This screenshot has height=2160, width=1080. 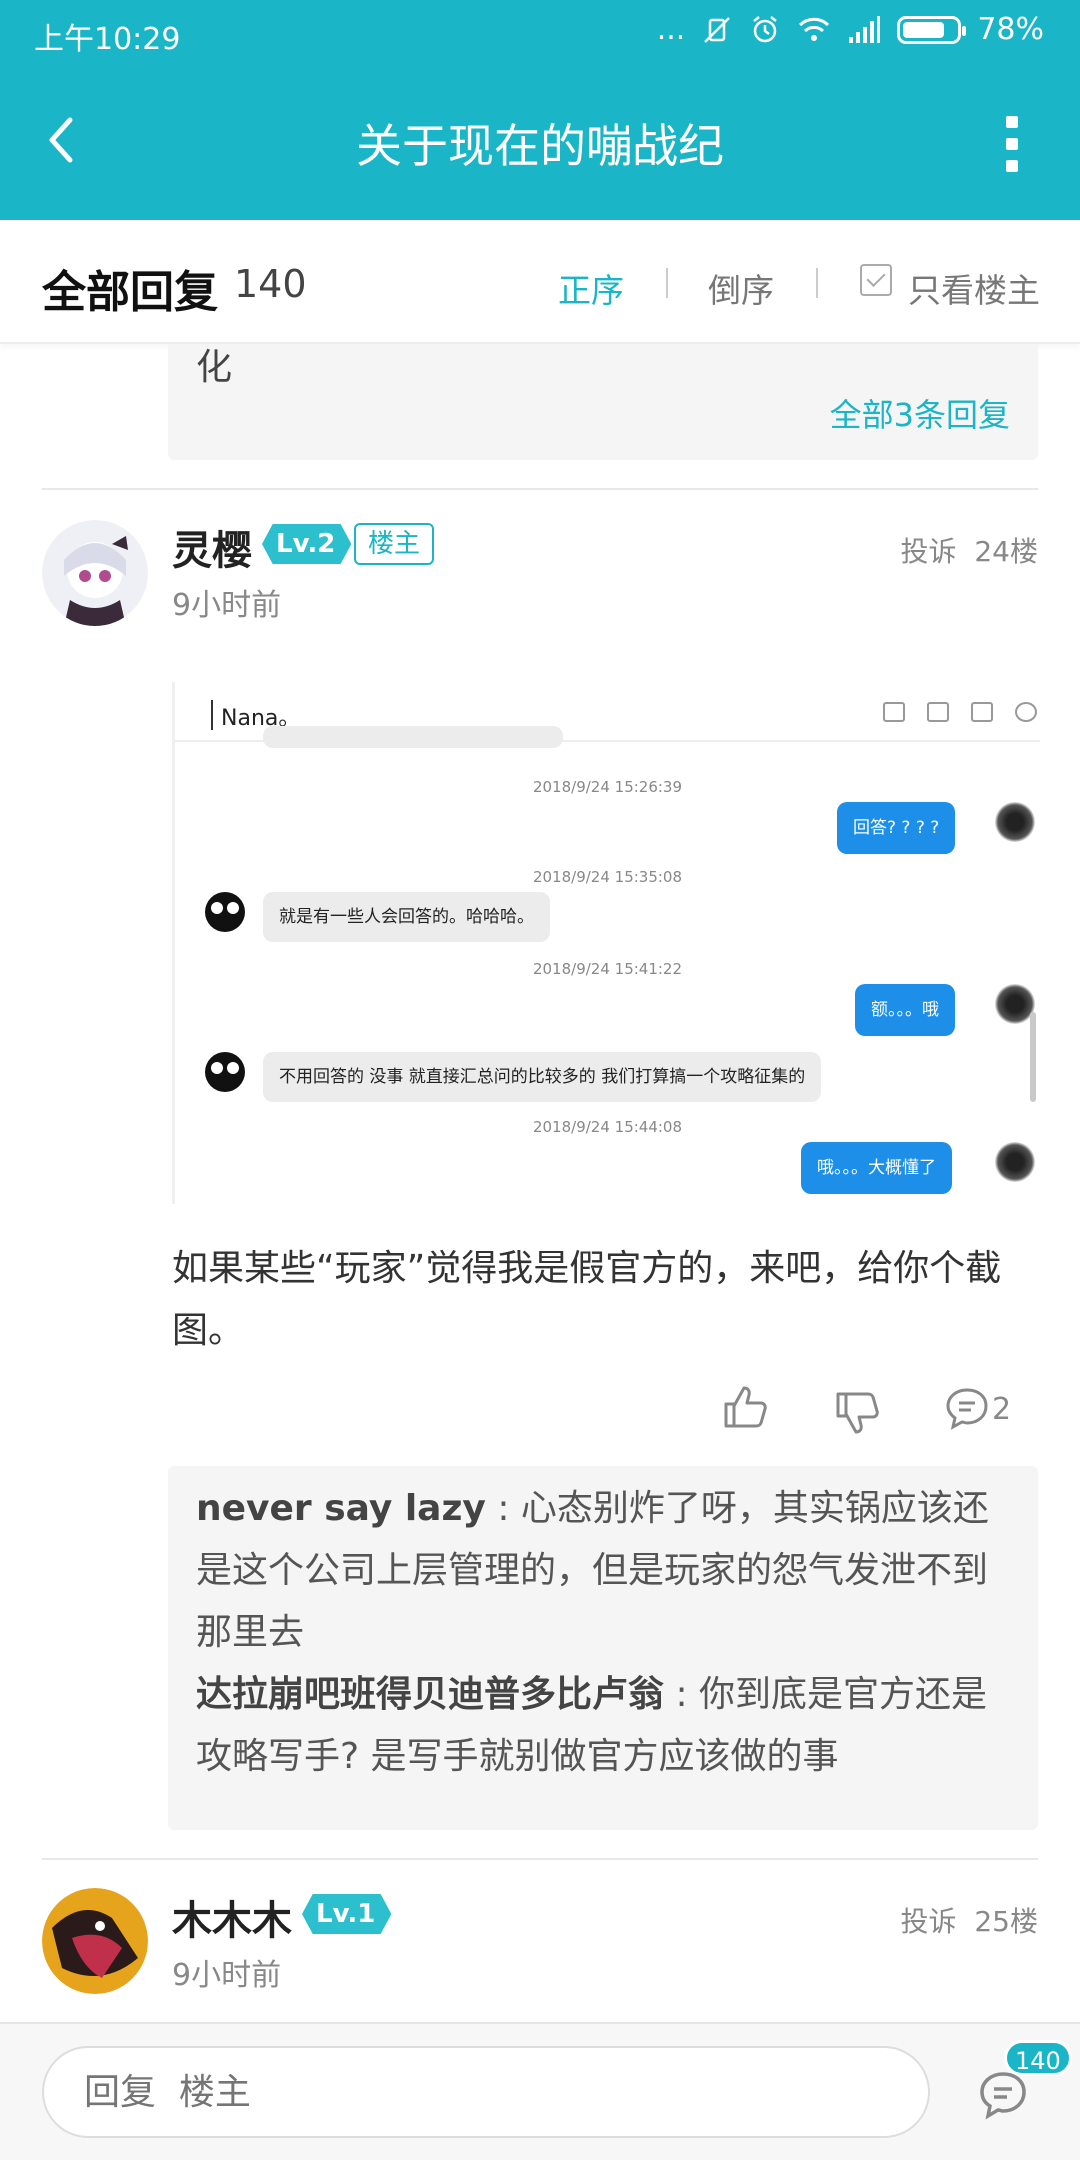 What do you see at coordinates (406, 917) in the screenshot?
I see `chat-bubble-left: 就是有一些人会回答的。哈哈哈。` at bounding box center [406, 917].